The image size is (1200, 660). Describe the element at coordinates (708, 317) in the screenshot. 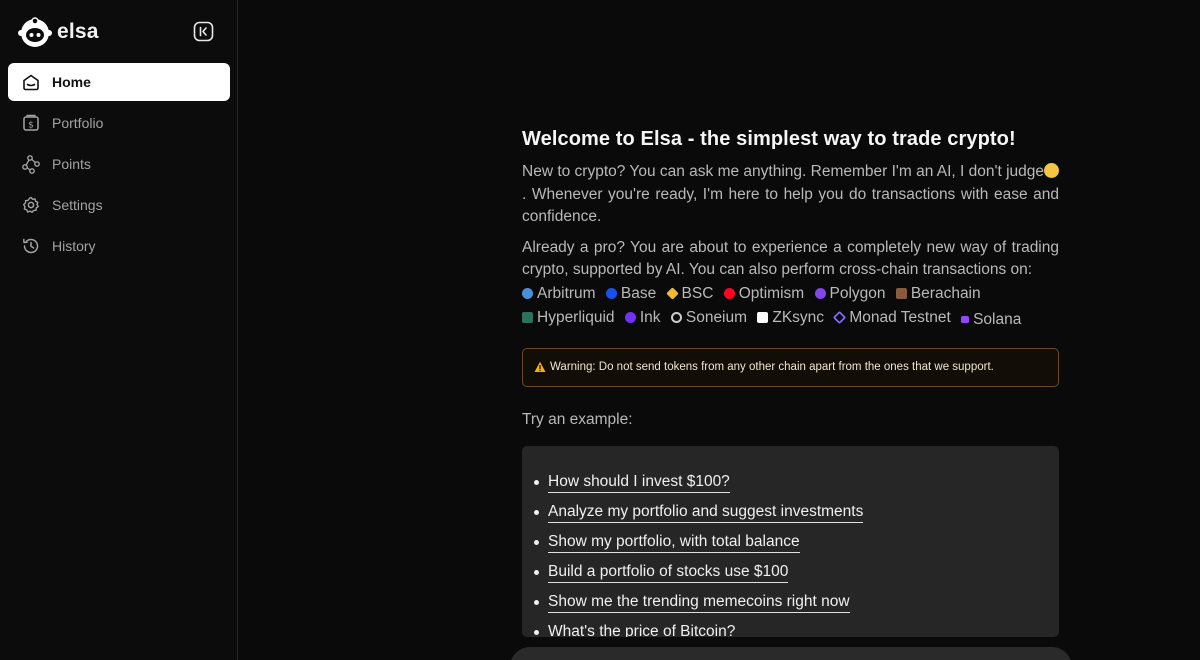

I see `chain-soneium: Soneium` at that location.